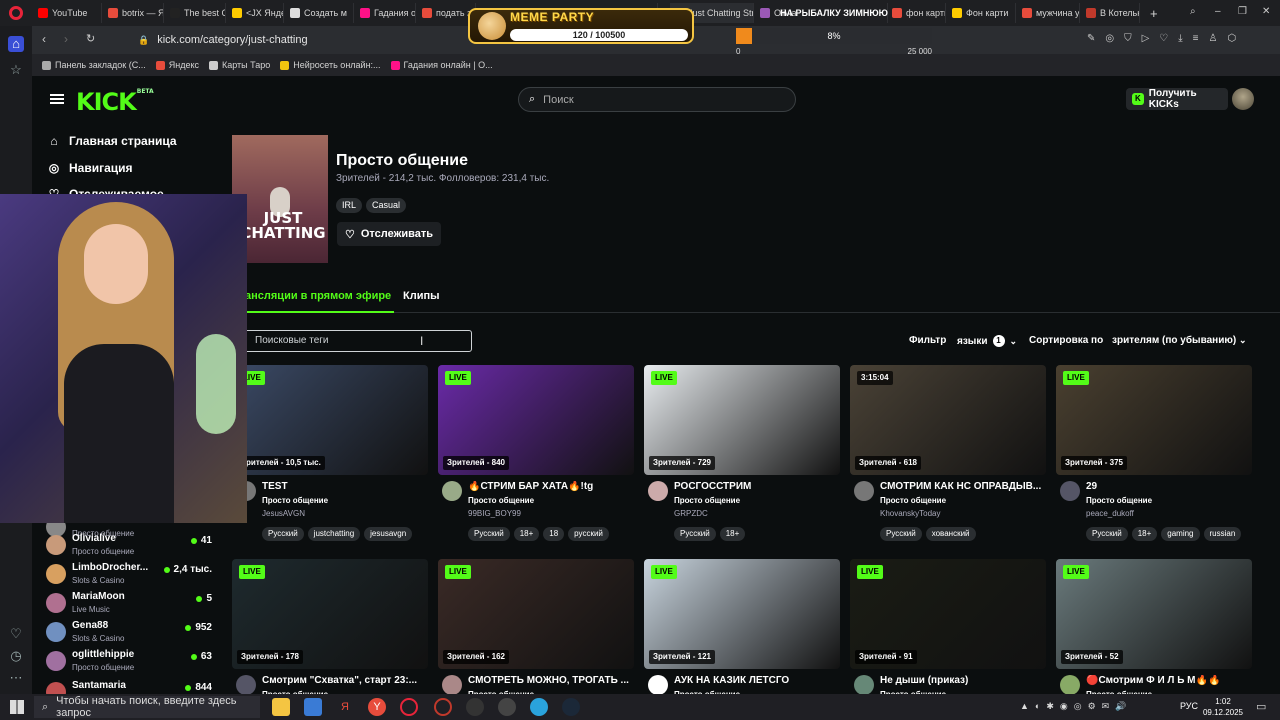 The width and height of the screenshot is (1280, 720). What do you see at coordinates (757, 486) in the screenshot?
I see `stream-title: РОСГОССТРИМ` at bounding box center [757, 486].